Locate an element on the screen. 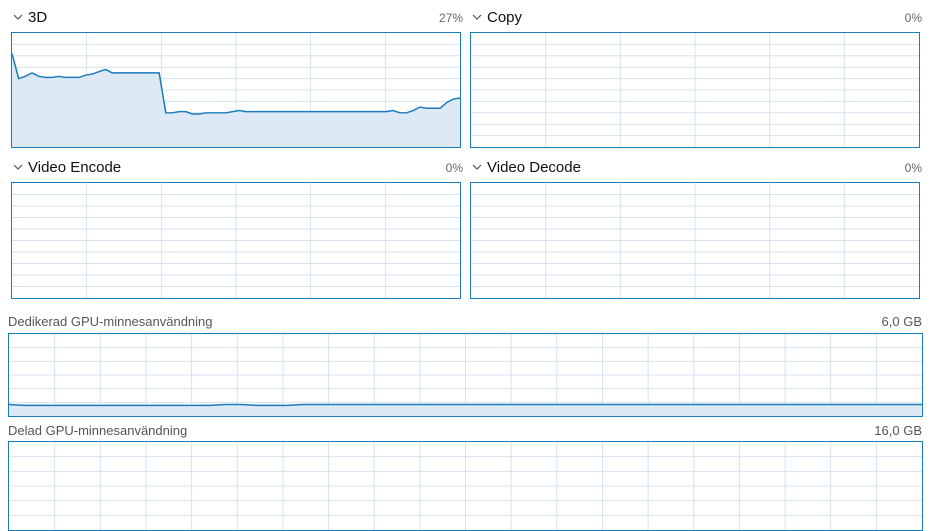  engine-header-3d: 3D 27% is located at coordinates (237, 18).